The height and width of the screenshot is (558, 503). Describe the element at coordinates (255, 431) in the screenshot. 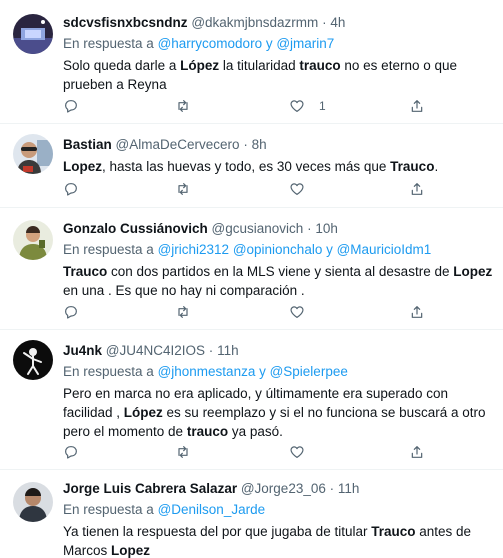

I see `text-segment: ya pasó.` at that location.